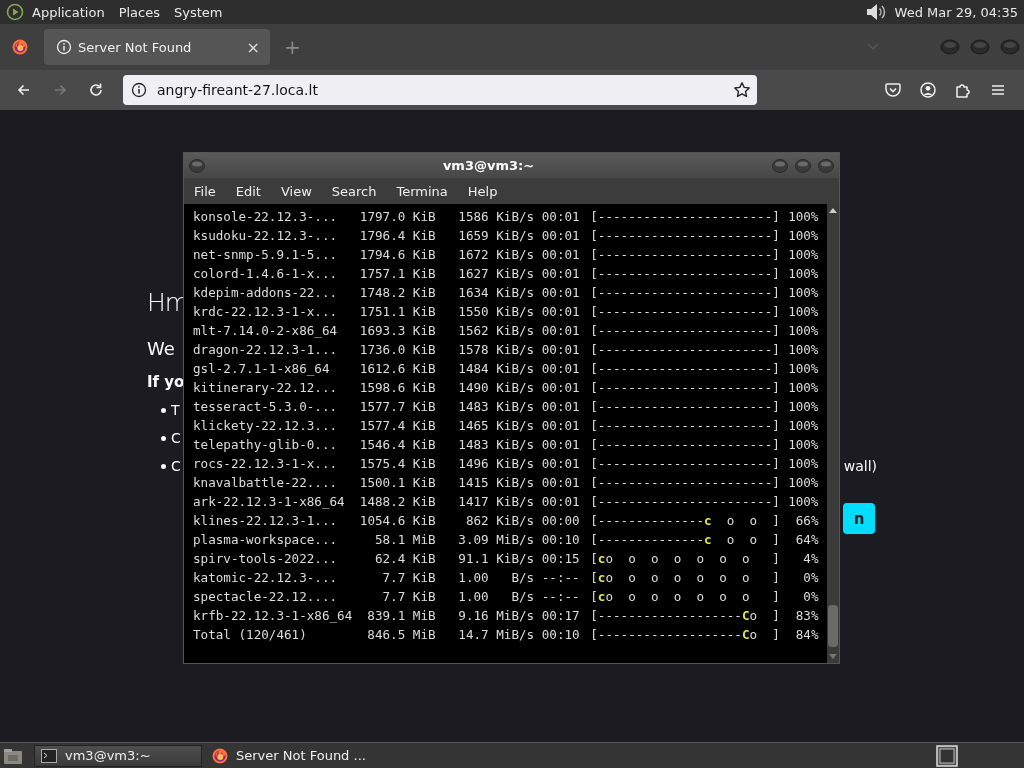 This screenshot has width=1024, height=768. I want to click on taskbar-button: vm3@vm3:~, so click(118, 755).